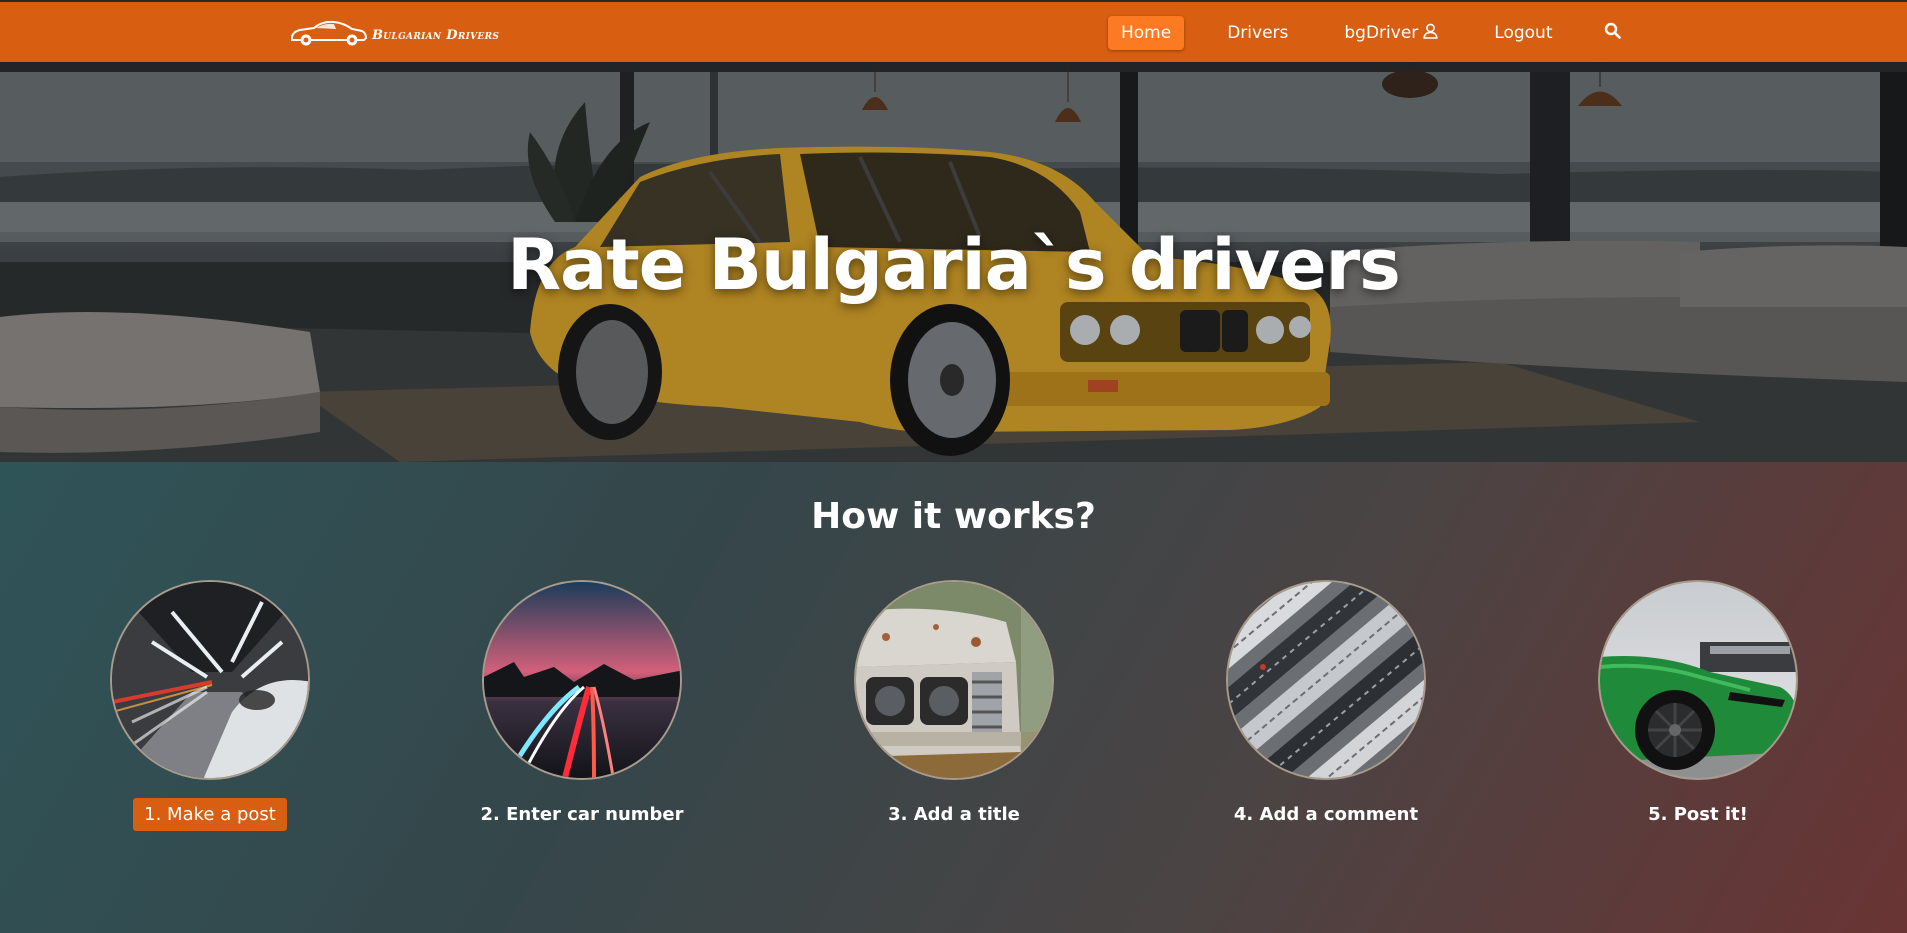 This screenshot has width=1907, height=933. Describe the element at coordinates (210, 814) in the screenshot. I see `step-label: 1. Make a post` at that location.